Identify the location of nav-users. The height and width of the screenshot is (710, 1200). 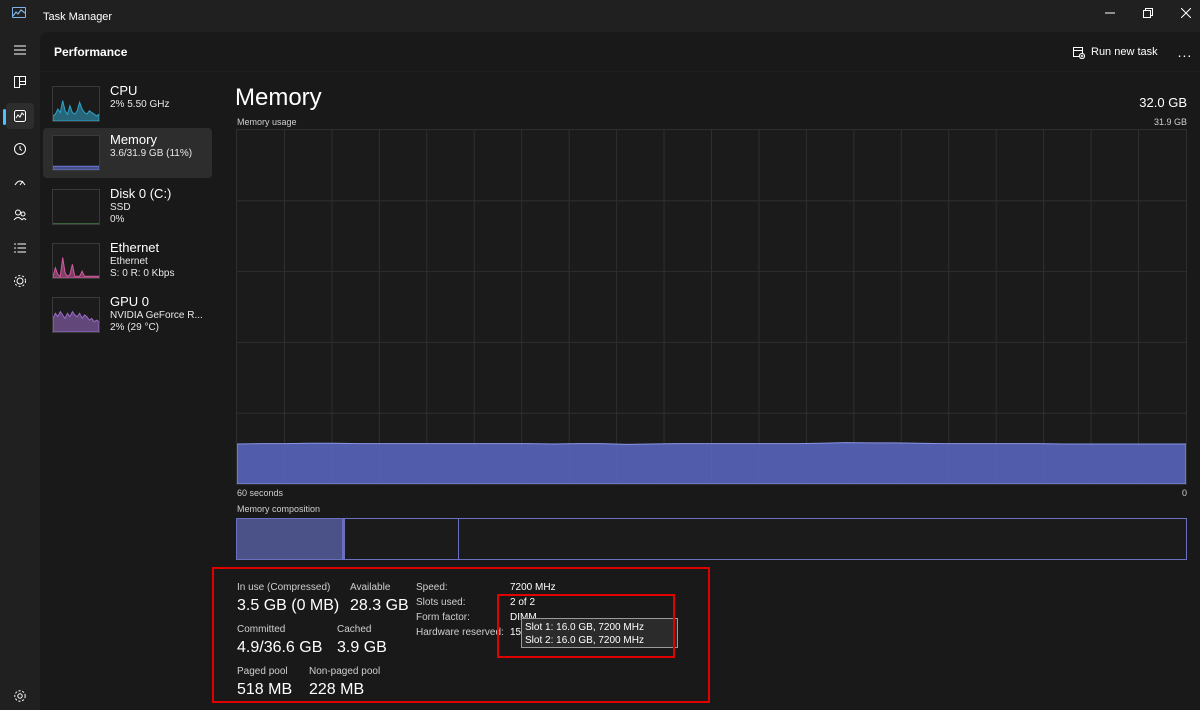
(20, 215).